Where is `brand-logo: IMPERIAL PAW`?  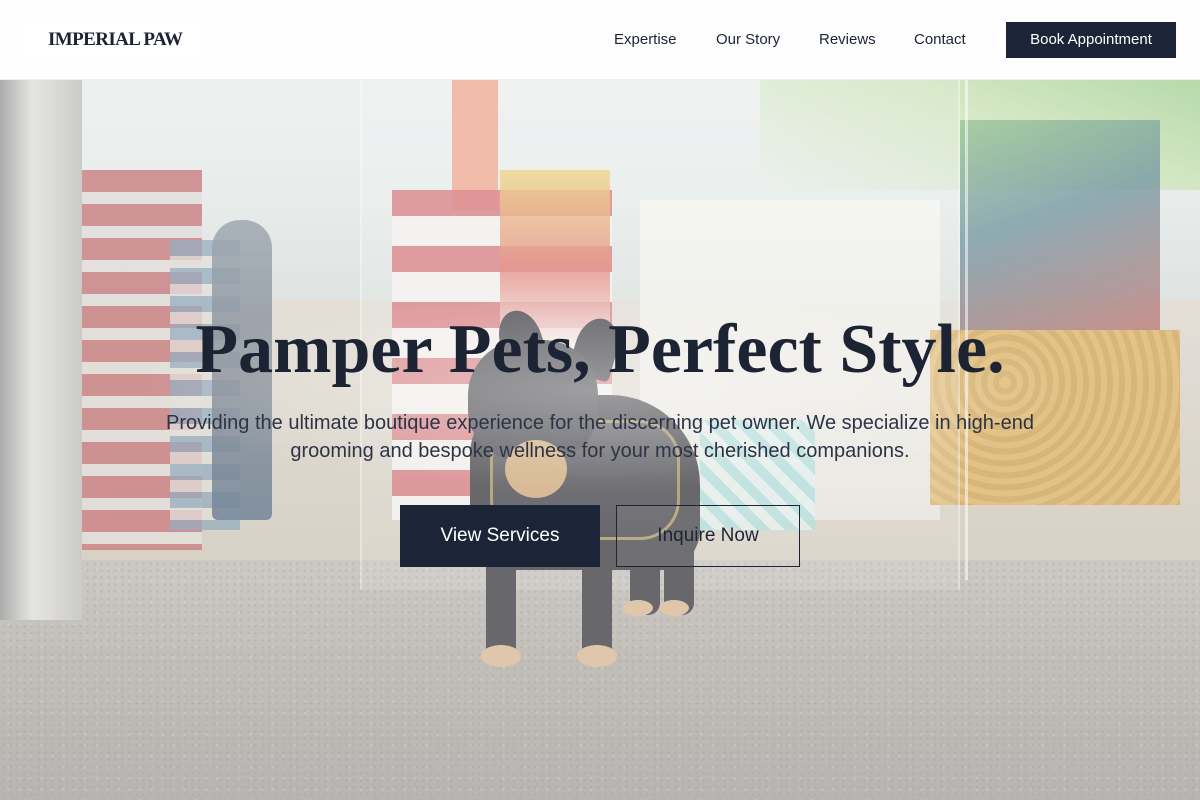
brand-logo: IMPERIAL PAW is located at coordinates (114, 40).